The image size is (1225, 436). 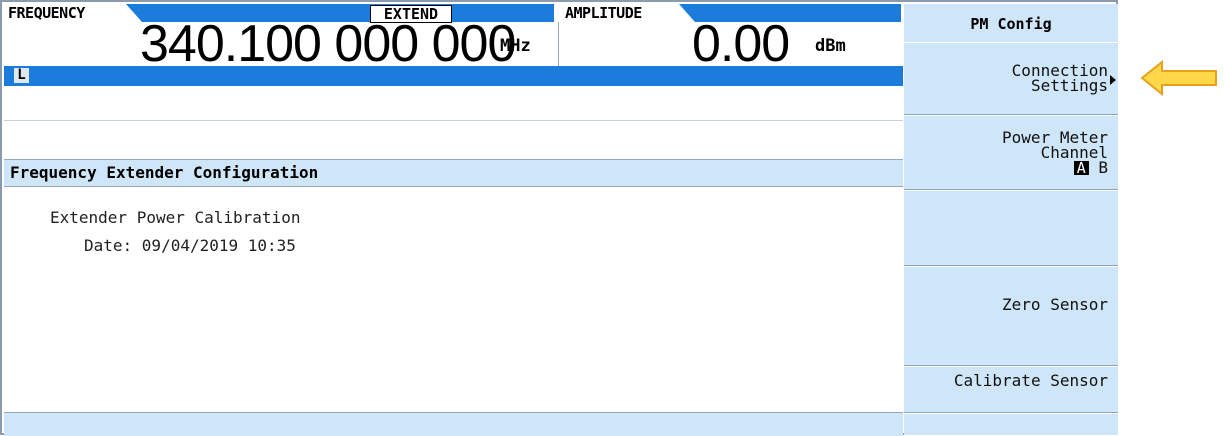 I want to click on amplitude-unit: dBm, so click(x=830, y=46).